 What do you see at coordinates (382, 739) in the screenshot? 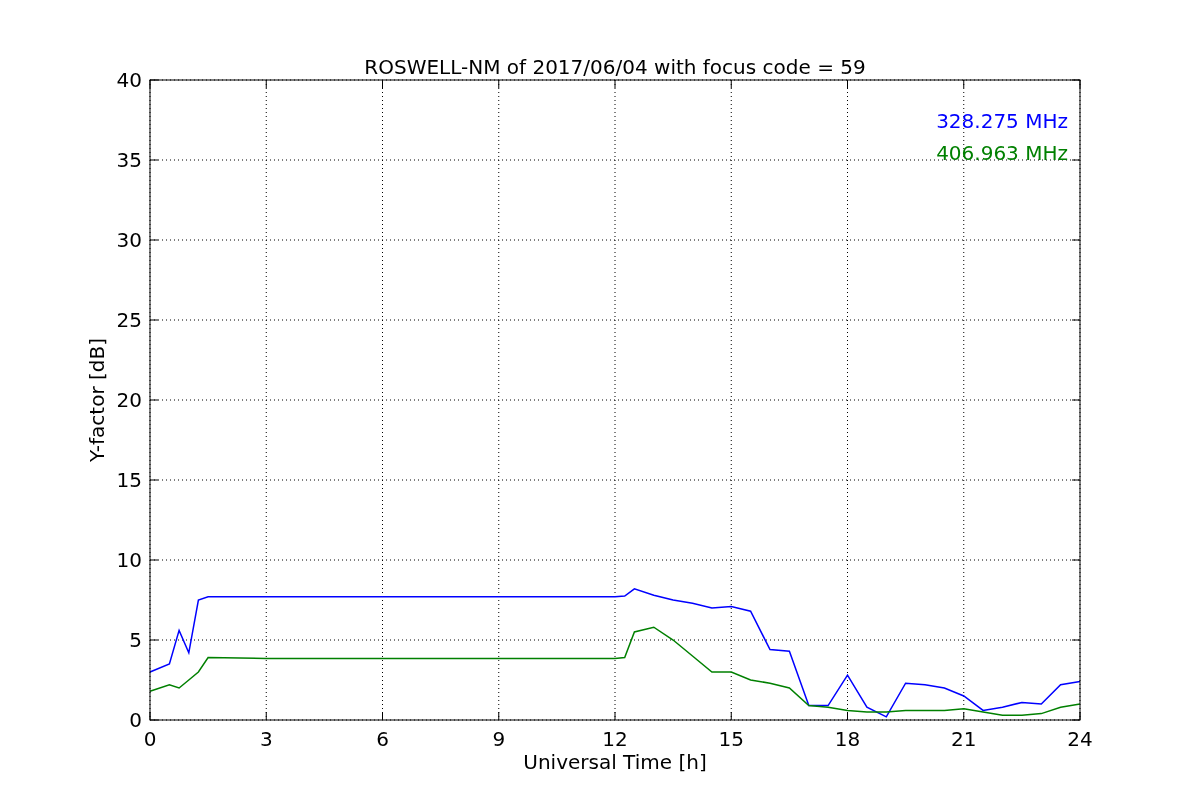
I see `x-tick-label: 6` at bounding box center [382, 739].